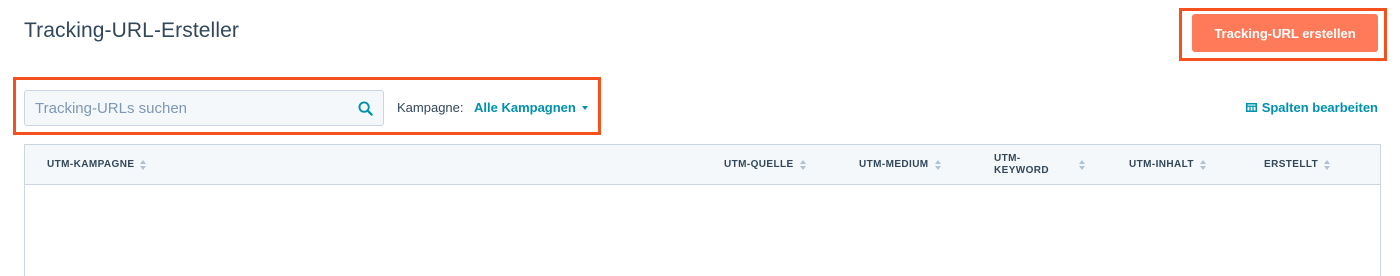 The image size is (1400, 276). What do you see at coordinates (1251, 107) in the screenshot?
I see `columns-icon` at bounding box center [1251, 107].